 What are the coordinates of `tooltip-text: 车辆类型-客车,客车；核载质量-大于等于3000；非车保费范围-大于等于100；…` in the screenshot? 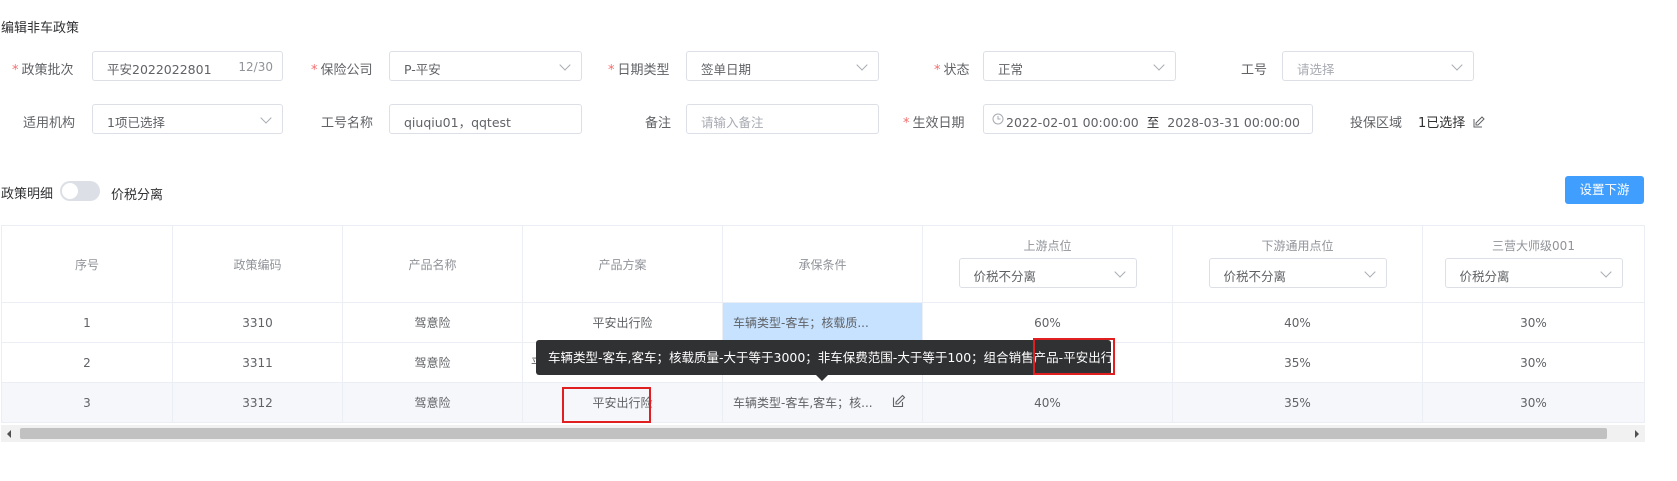 It's located at (806, 357).